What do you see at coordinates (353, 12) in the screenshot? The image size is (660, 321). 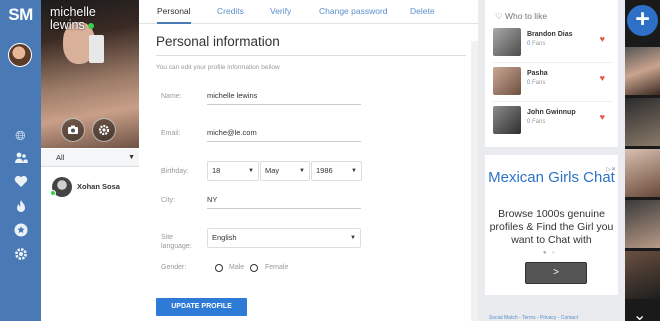 I see `tab-change-password: Change password` at bounding box center [353, 12].